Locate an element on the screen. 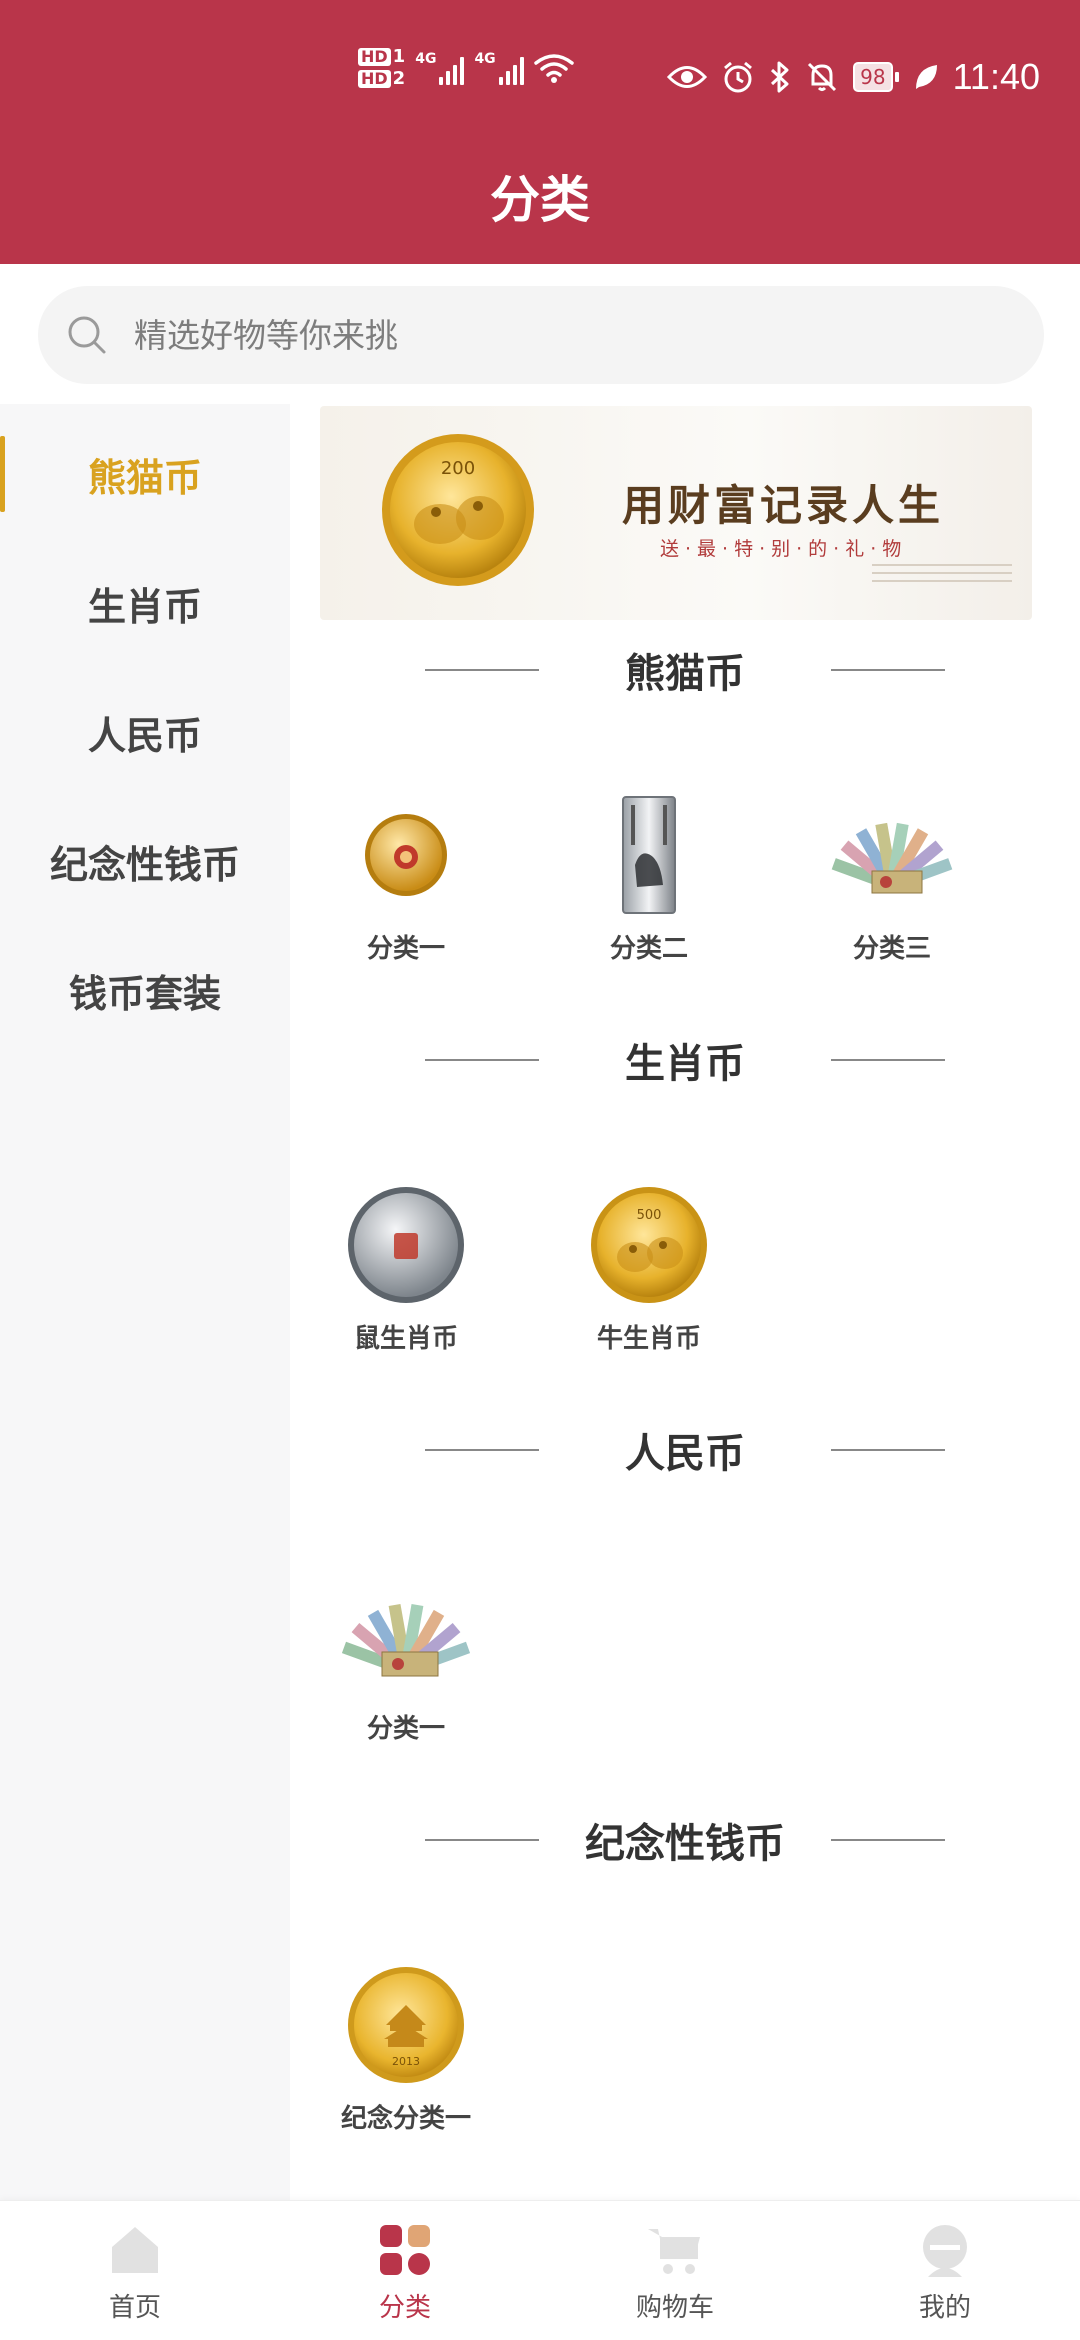 This screenshot has height=2340, width=1080. category-item: 500 牛生肖币 is located at coordinates (649, 1270).